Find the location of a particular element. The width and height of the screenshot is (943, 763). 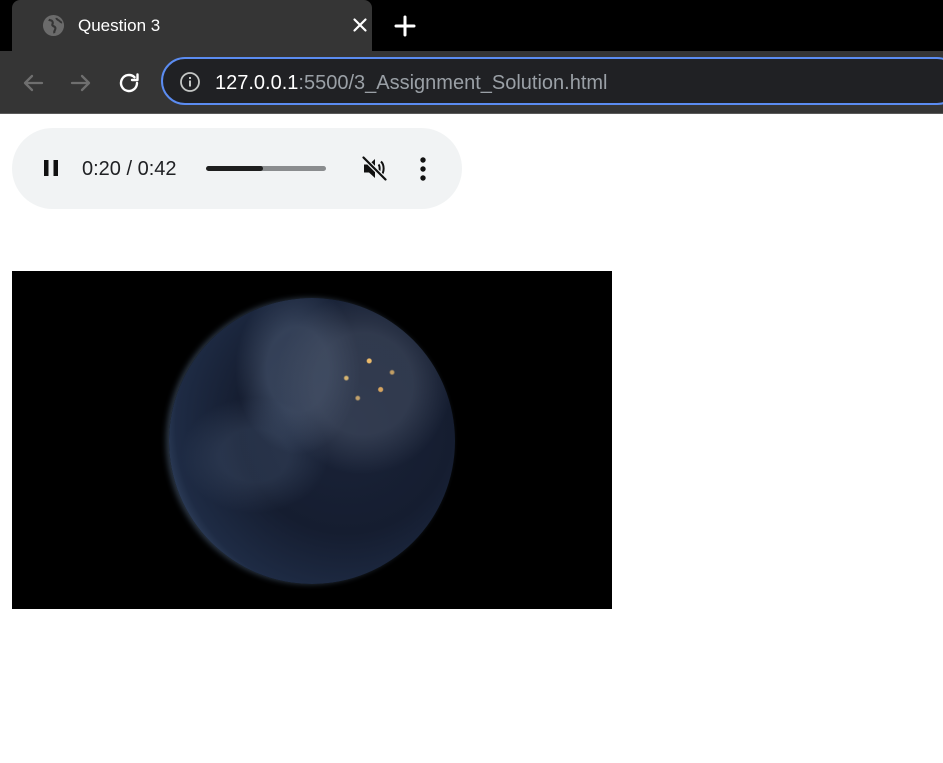

plus-icon is located at coordinates (405, 26).